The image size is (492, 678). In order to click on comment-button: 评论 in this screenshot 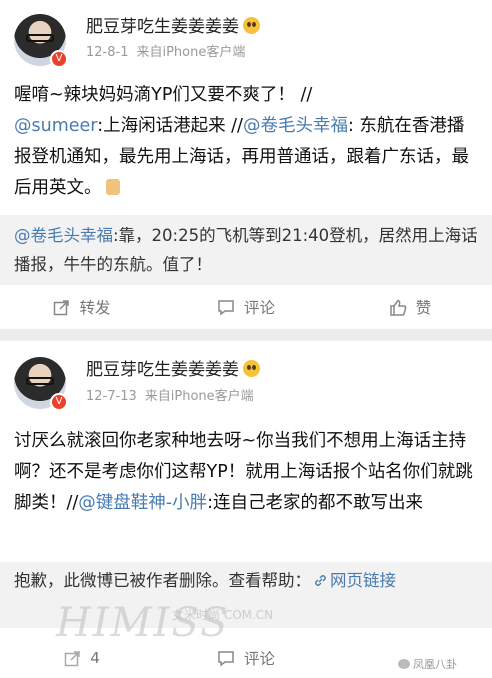, I will do `click(246, 307)`.